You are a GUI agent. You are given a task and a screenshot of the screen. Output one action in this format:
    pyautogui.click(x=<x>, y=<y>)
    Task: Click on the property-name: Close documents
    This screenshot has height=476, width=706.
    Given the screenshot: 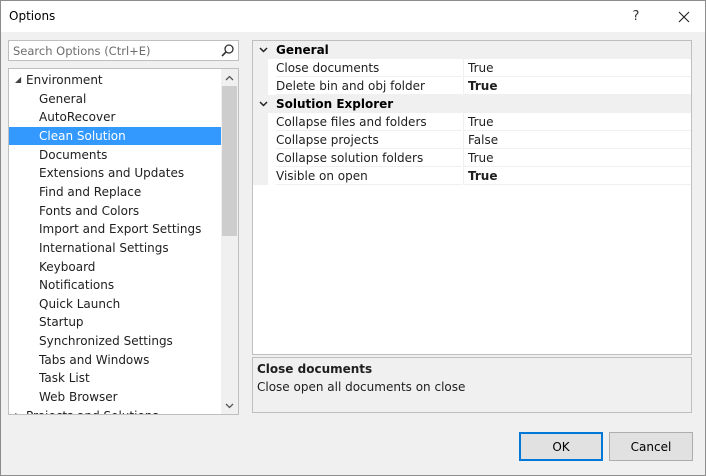 What is the action you would take?
    pyautogui.click(x=369, y=68)
    